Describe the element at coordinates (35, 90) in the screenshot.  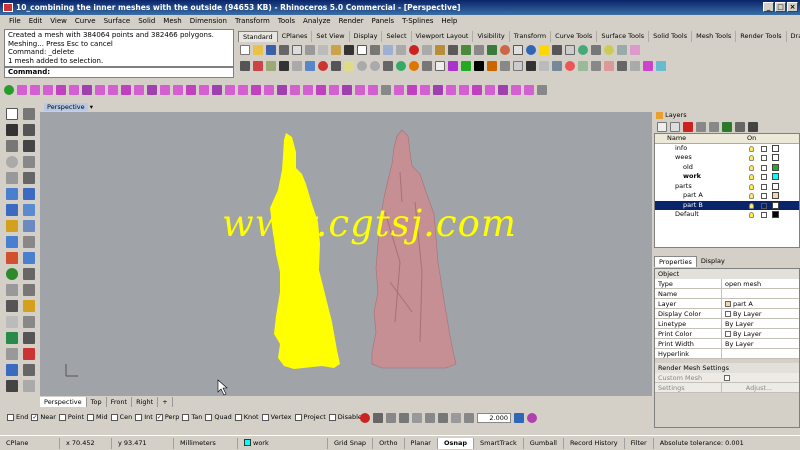
I see `mesh-sphere-icon` at that location.